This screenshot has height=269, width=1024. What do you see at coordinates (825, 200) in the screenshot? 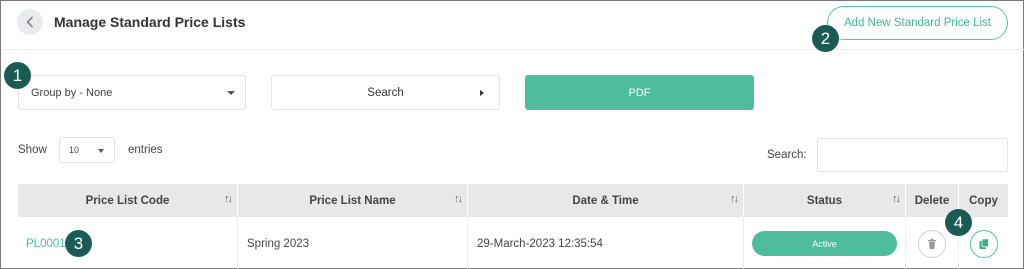
I see `column-header-status: Status ↑↓` at bounding box center [825, 200].